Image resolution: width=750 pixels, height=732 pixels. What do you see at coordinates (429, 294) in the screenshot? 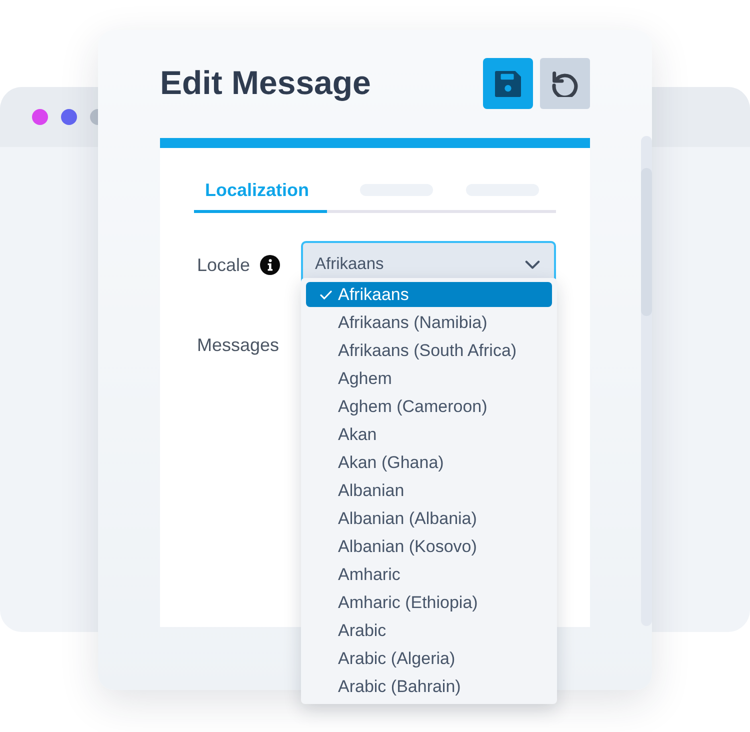
I see `dropdown-option: Afrikaans` at bounding box center [429, 294].